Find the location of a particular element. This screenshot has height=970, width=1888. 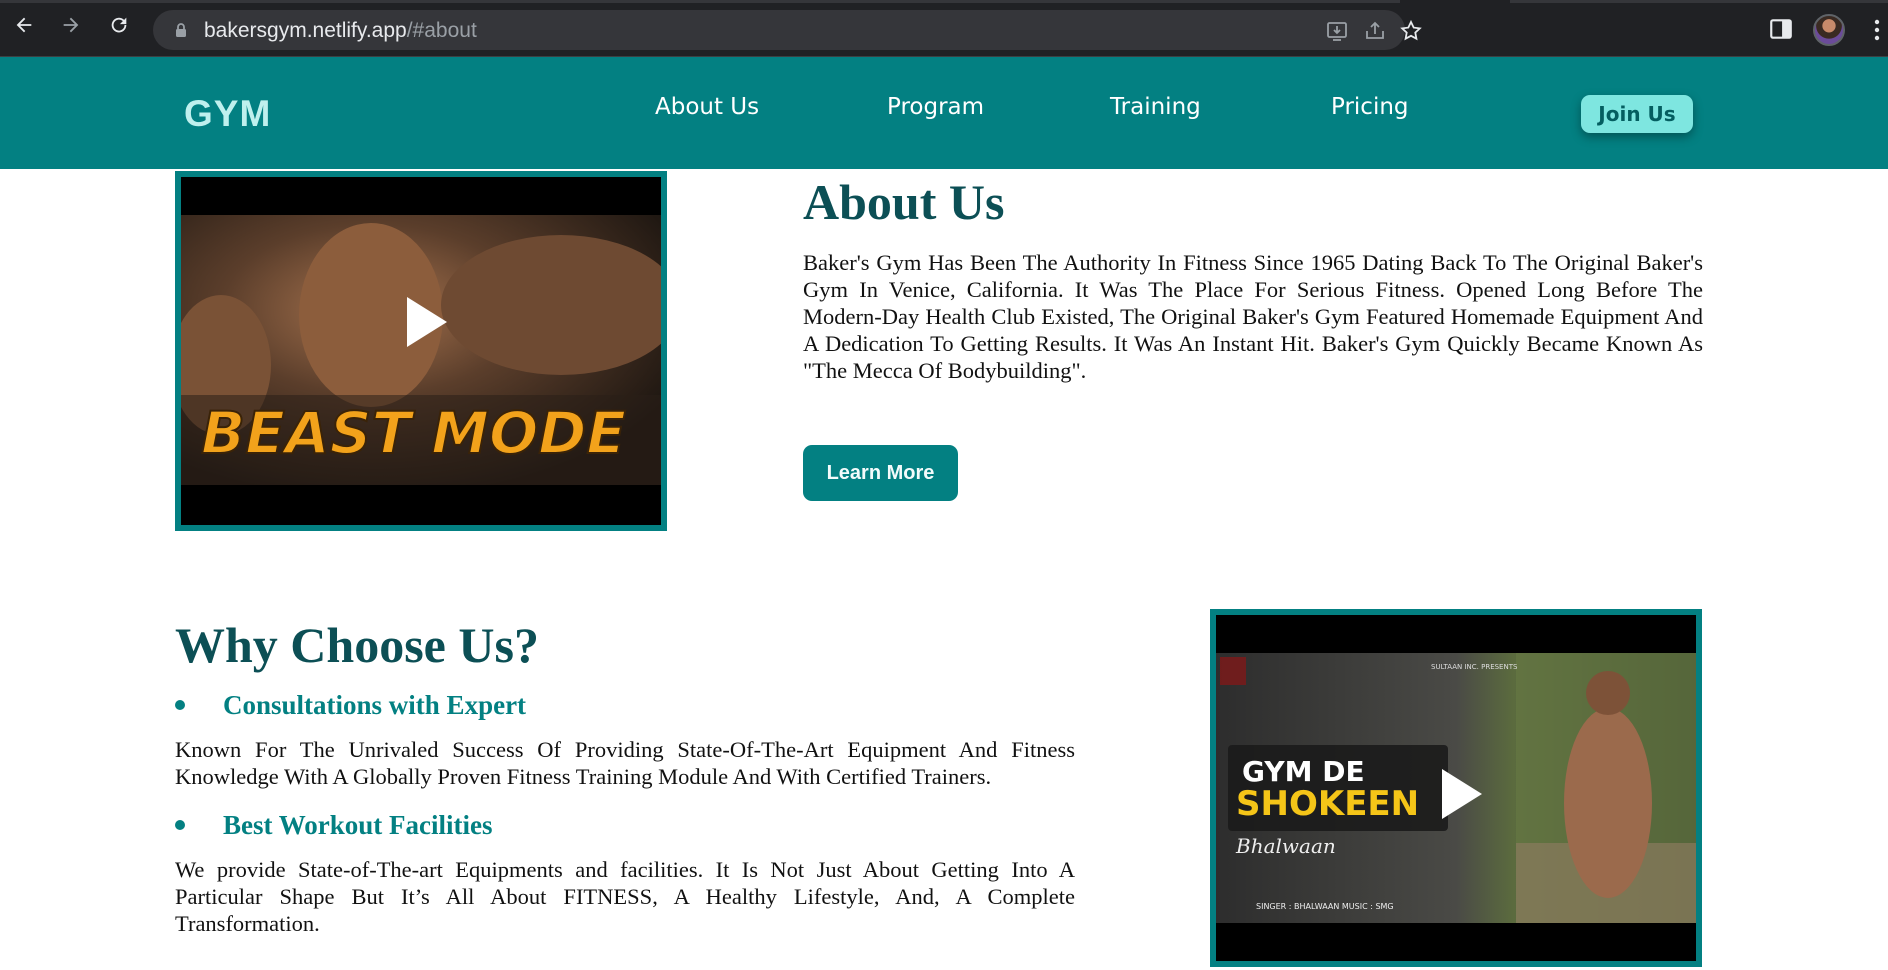

browser-toolbar: bakersgym.netlify.app/#about is located at coordinates (944, 28).